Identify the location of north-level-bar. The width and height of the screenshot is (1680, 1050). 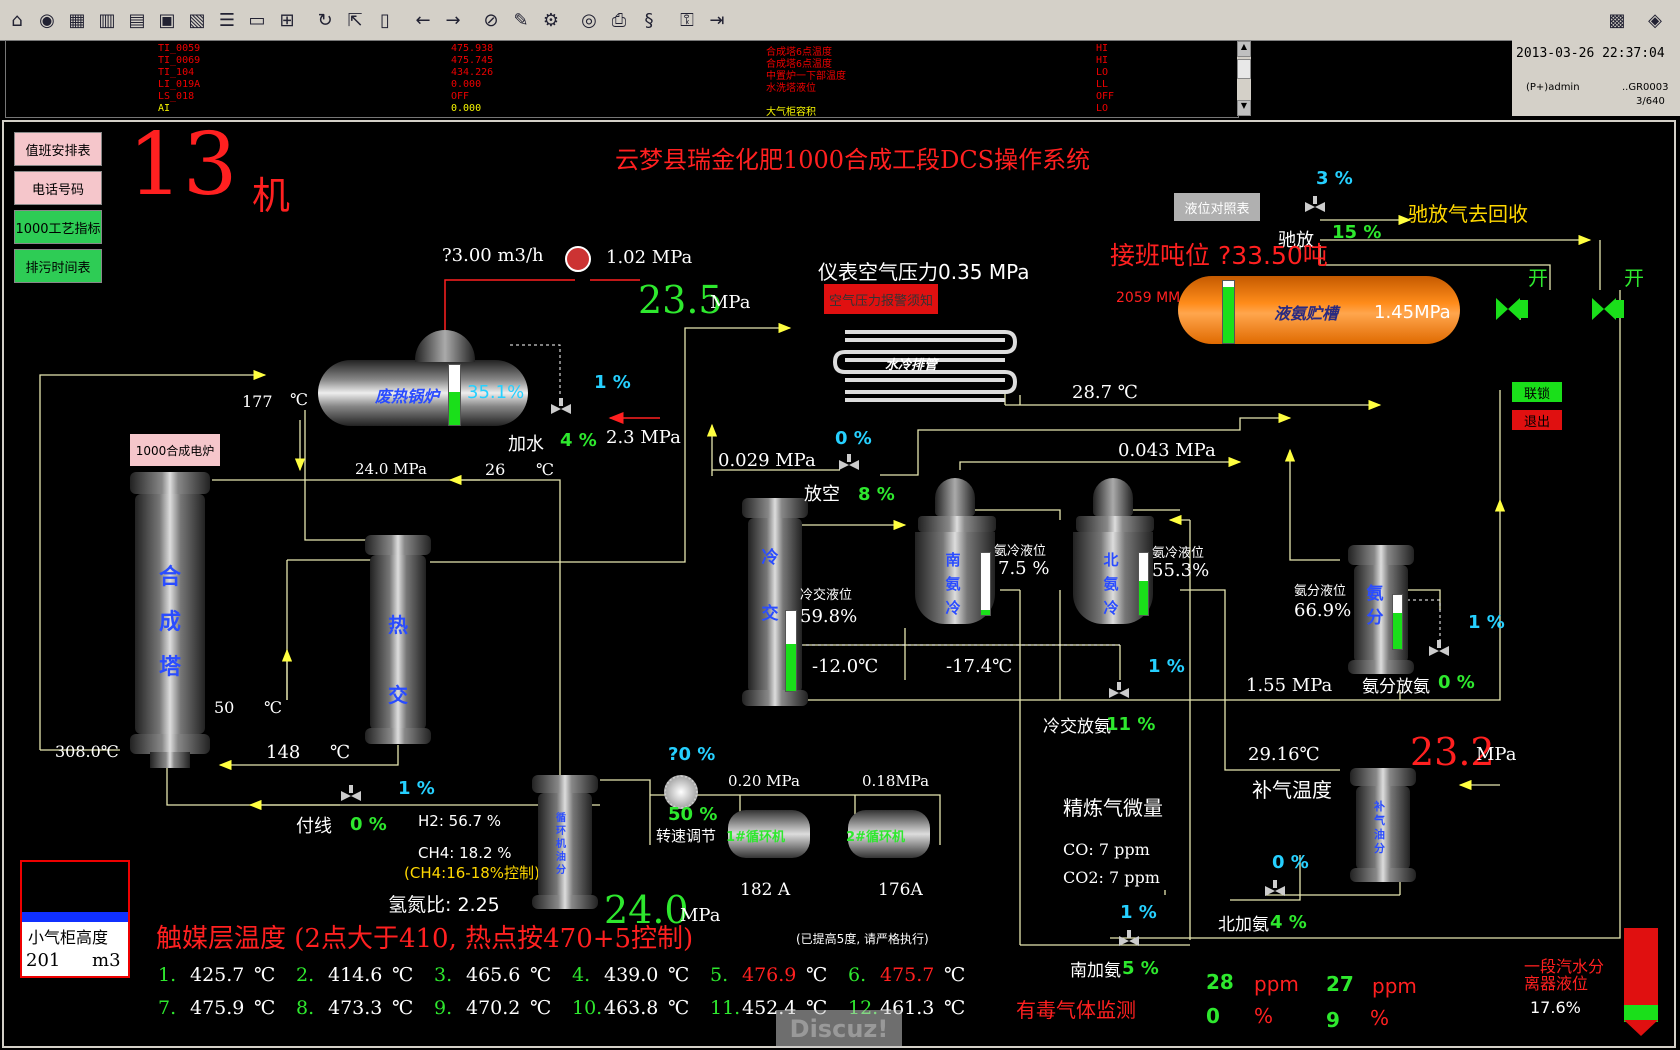
(1143, 584).